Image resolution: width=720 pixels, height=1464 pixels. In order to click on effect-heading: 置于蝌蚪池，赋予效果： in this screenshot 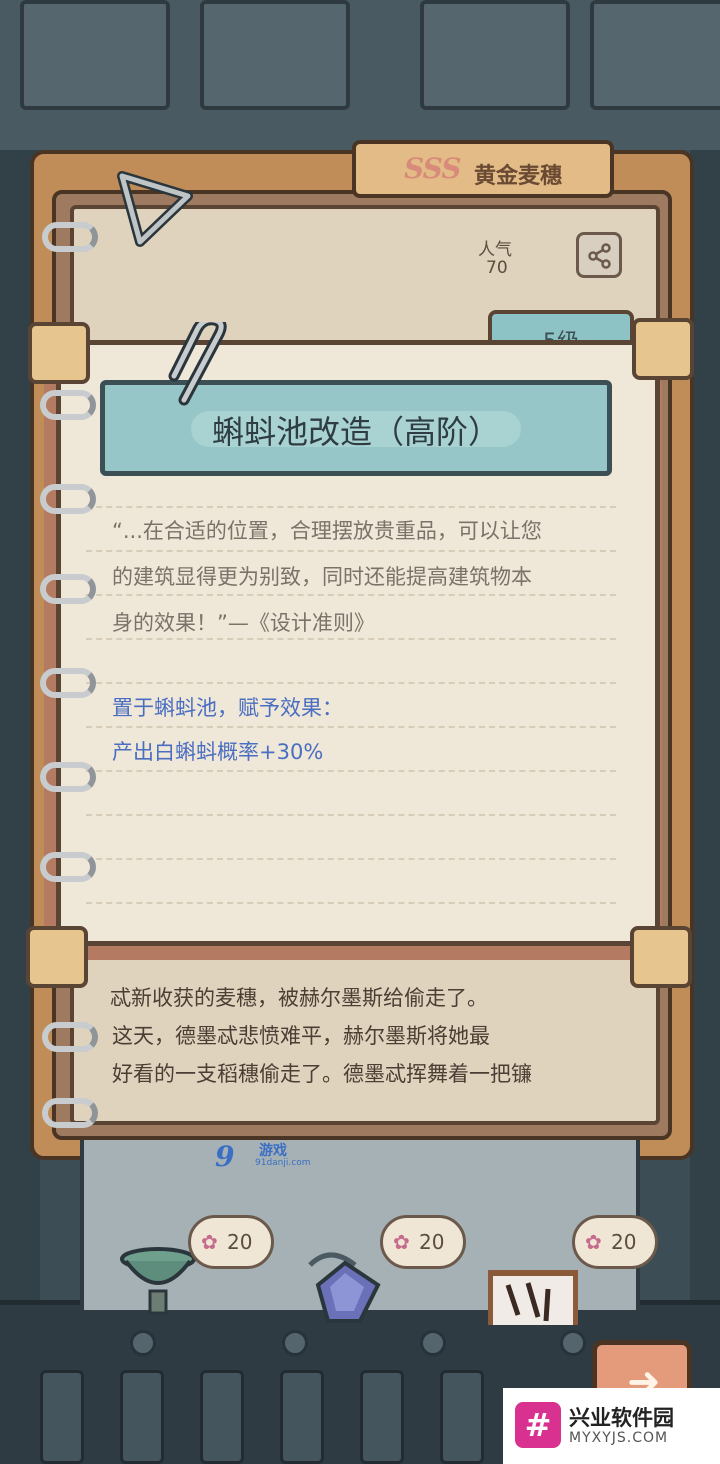, I will do `click(227, 708)`.